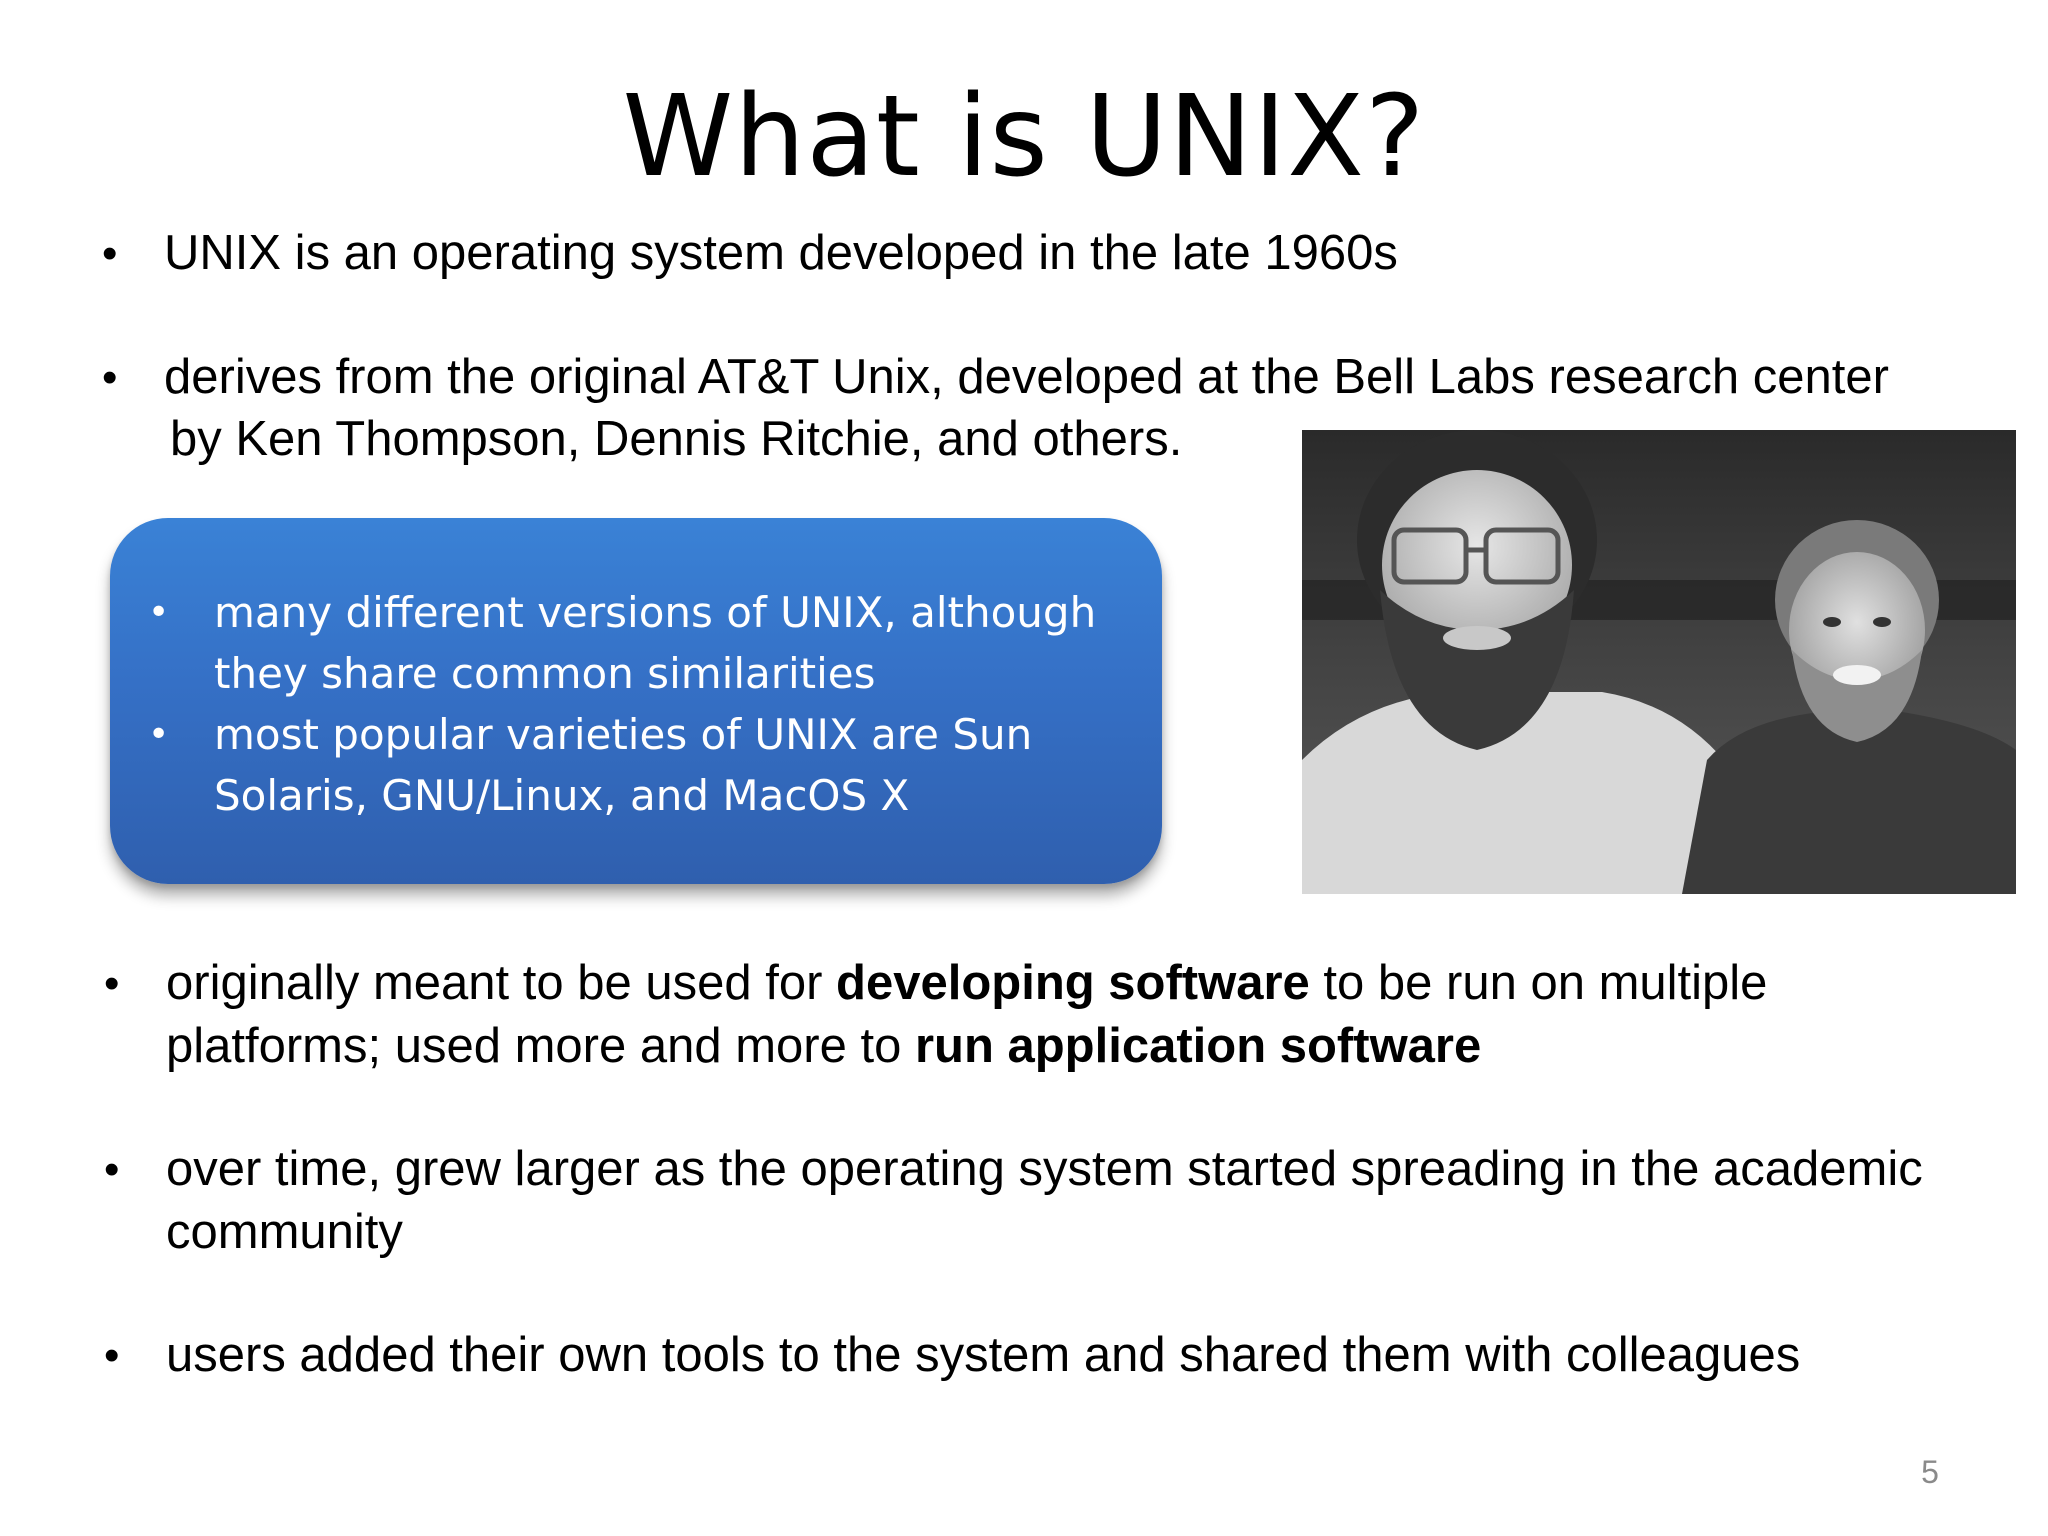  What do you see at coordinates (1024, 137) in the screenshot?
I see `slide-title: What is UNIX?` at bounding box center [1024, 137].